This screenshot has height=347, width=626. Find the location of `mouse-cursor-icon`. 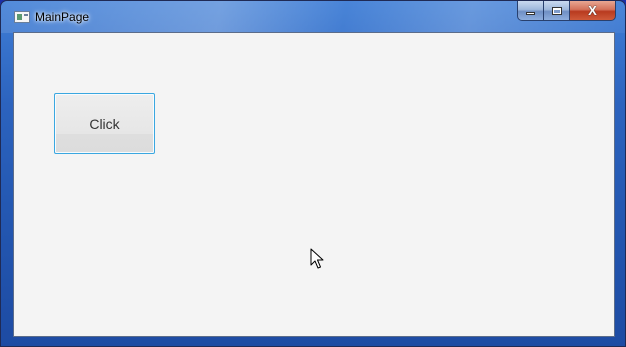

mouse-cursor-icon is located at coordinates (317, 258).